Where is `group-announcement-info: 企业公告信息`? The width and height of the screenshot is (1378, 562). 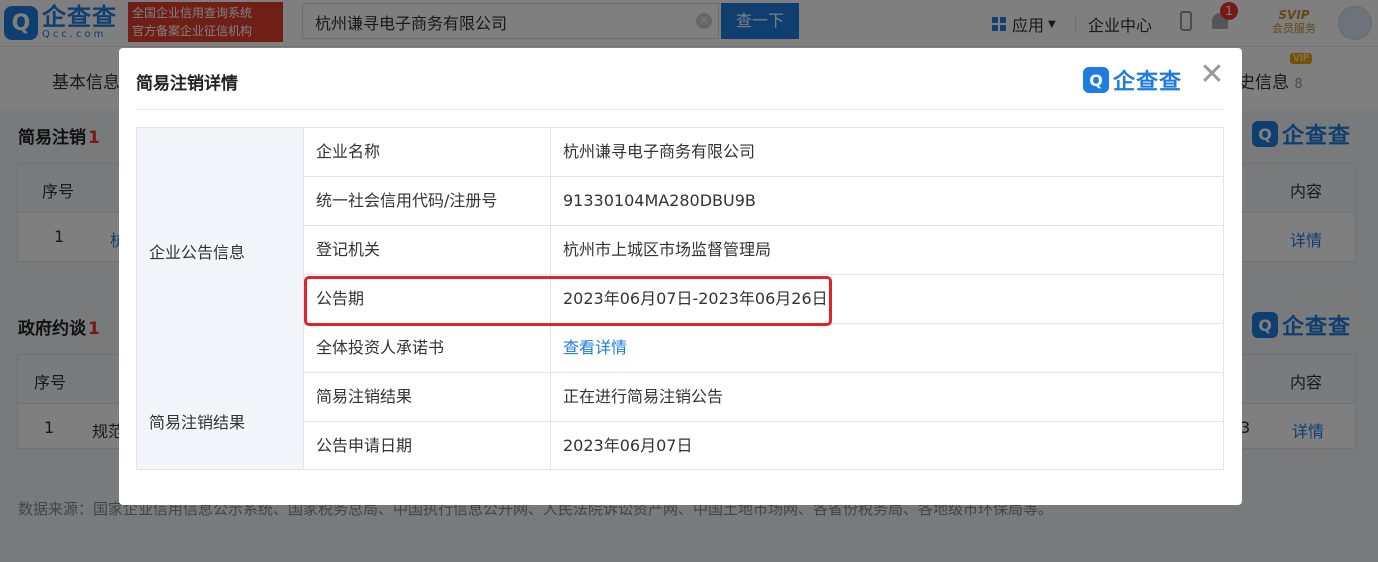
group-announcement-info: 企业公告信息 is located at coordinates (220, 250).